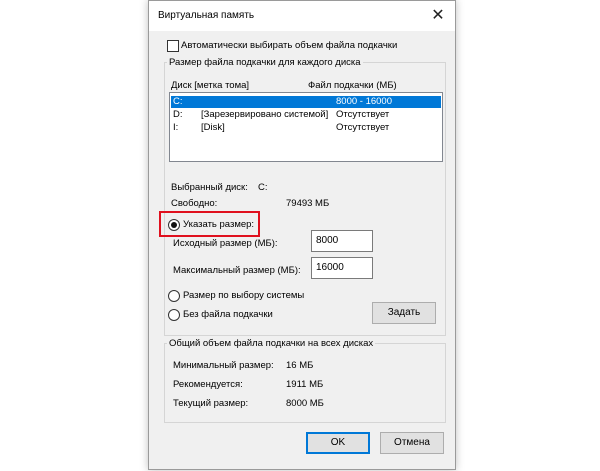 This screenshot has height=471, width=600. I want to click on set-button: Задать, so click(404, 313).